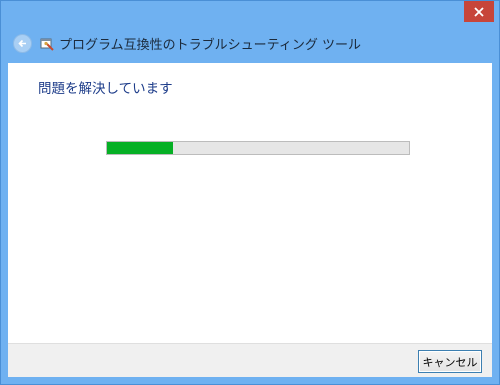  I want to click on title-row: プログラム互換性のトラブルシューティング ツール, so click(250, 43).